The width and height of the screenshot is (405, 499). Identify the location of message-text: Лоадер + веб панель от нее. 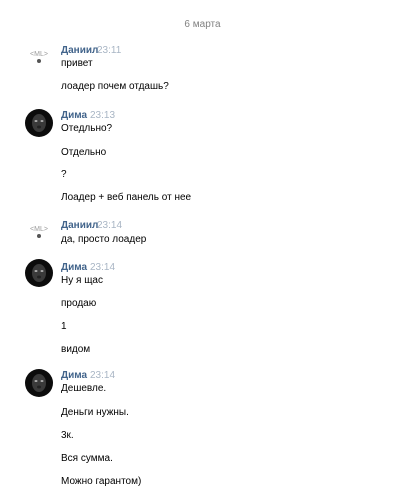
(126, 197).